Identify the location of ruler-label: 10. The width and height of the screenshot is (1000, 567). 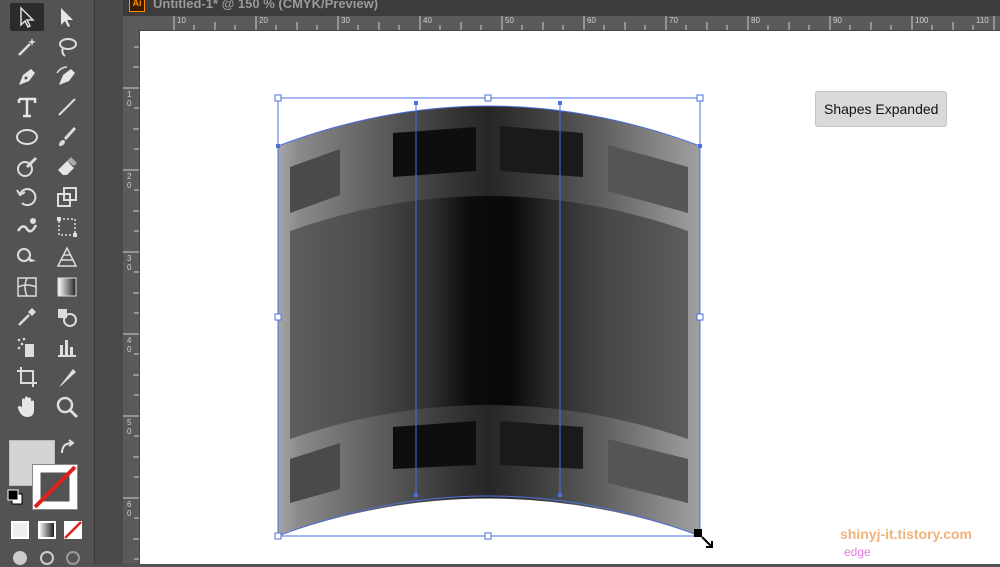
(181, 20).